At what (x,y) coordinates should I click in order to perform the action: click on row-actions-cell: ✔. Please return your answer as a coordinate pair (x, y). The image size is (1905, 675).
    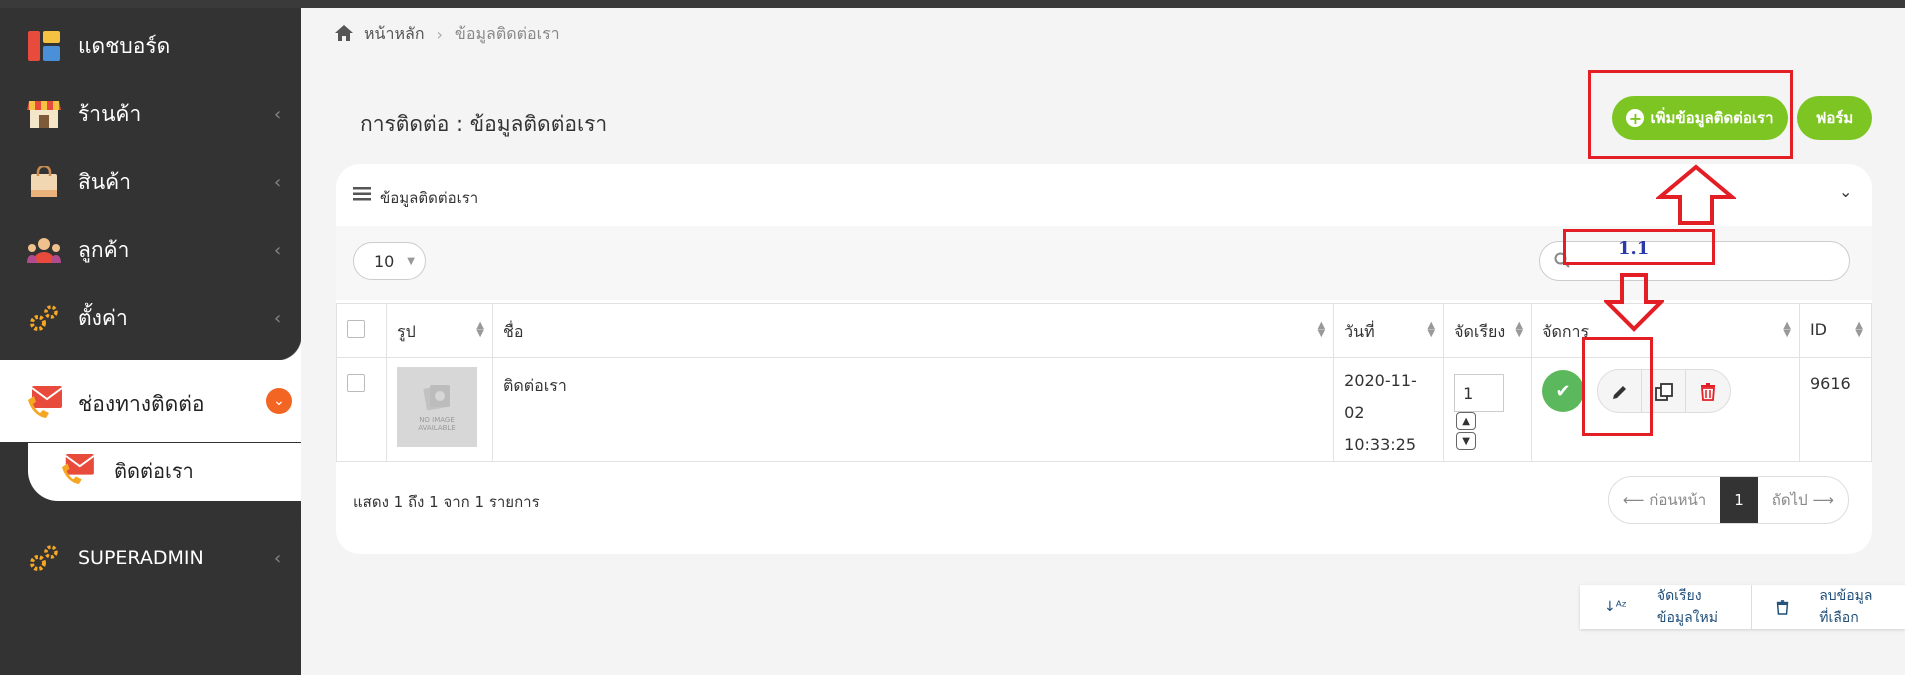
    Looking at the image, I should click on (1665, 409).